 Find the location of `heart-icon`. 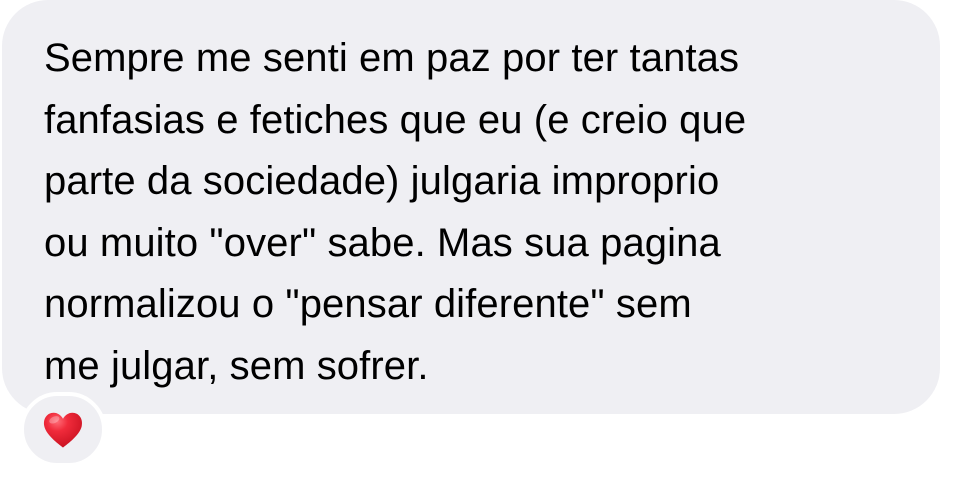

heart-icon is located at coordinates (63, 429).